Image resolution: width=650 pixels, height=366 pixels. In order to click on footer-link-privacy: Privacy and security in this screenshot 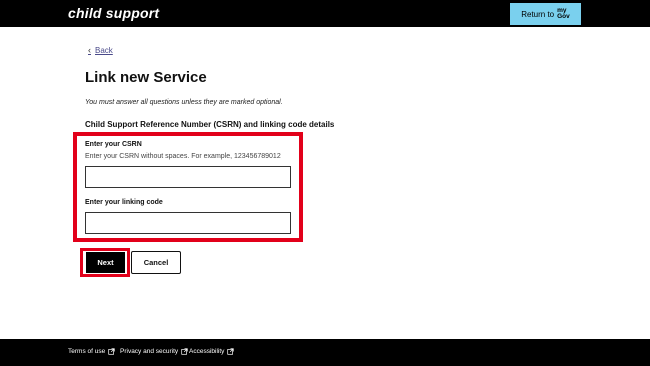, I will do `click(154, 351)`.